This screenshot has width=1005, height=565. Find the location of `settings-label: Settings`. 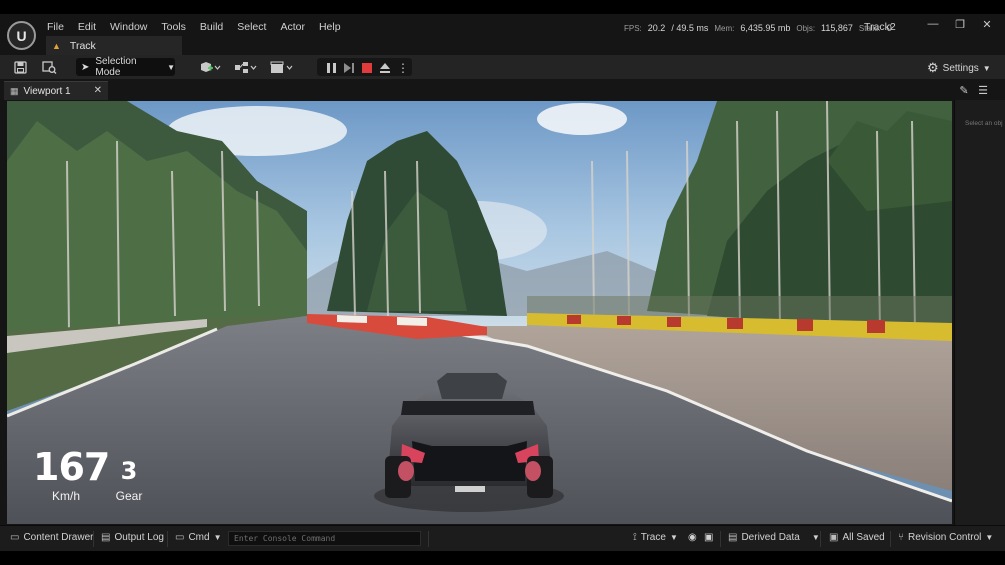

settings-label: Settings is located at coordinates (960, 68).